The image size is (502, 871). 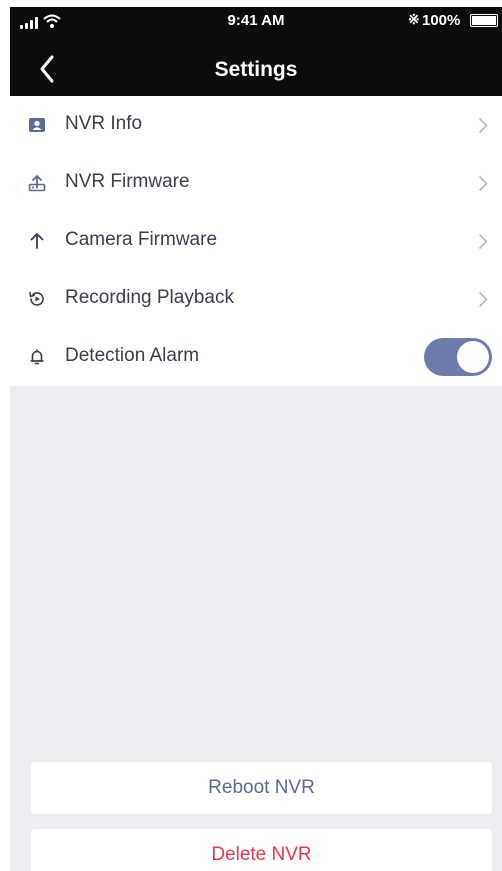 What do you see at coordinates (473, 357) in the screenshot?
I see `toggle-knob` at bounding box center [473, 357].